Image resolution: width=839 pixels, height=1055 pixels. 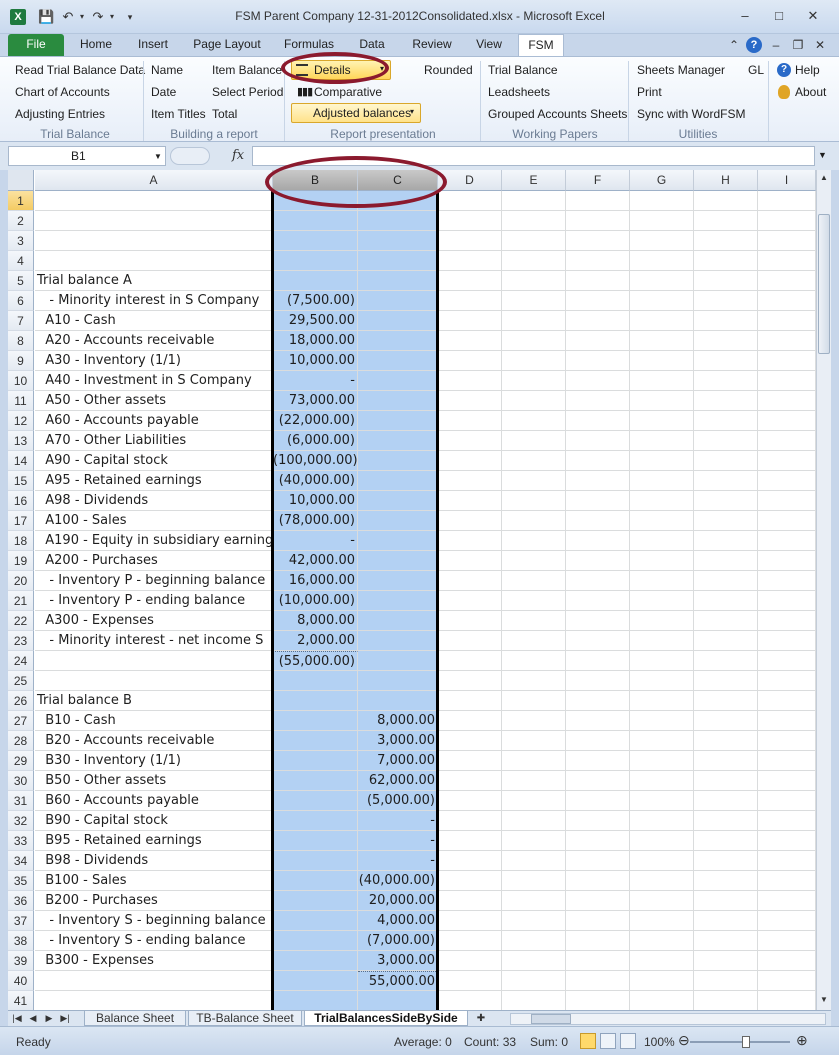 I want to click on row-header: 30, so click(x=21, y=781).